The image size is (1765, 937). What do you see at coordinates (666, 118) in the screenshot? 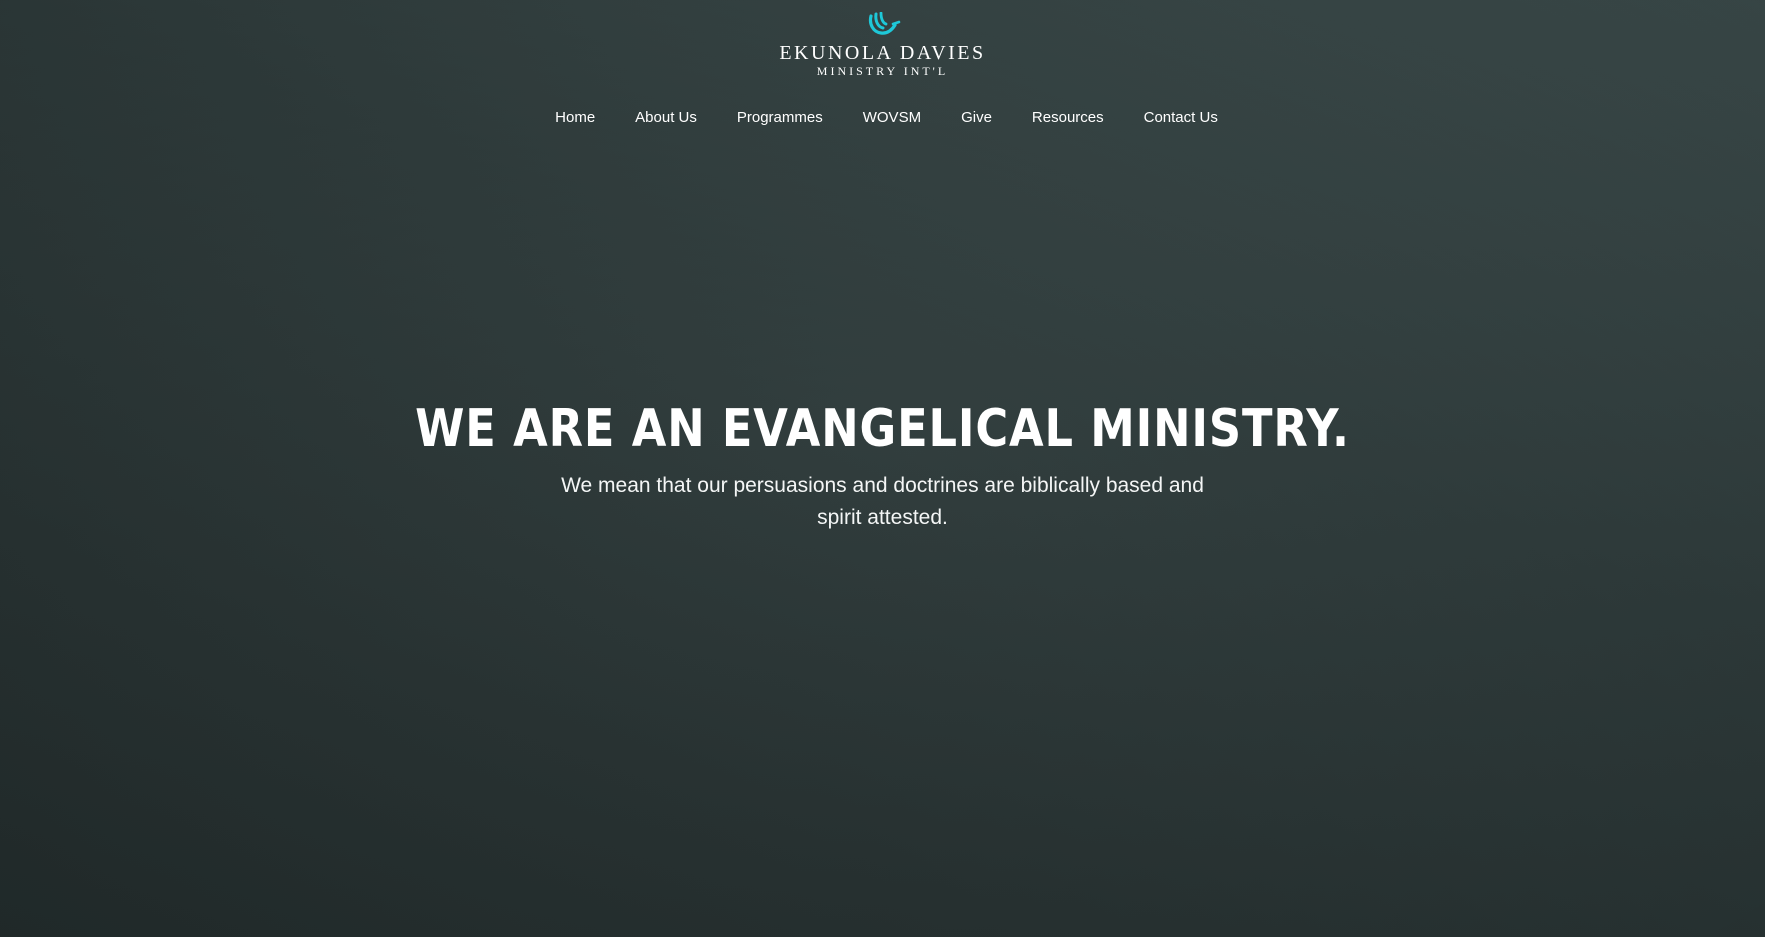
I see `nav-item-about-us: About Us` at bounding box center [666, 118].